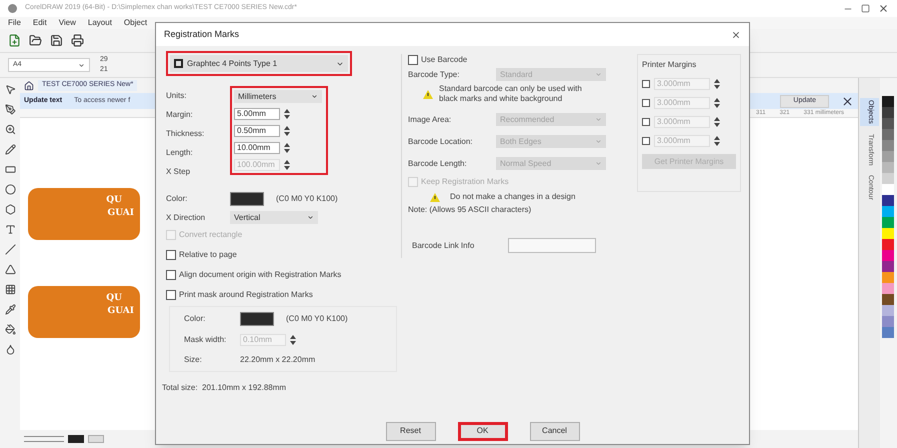  I want to click on print-icon, so click(77, 40).